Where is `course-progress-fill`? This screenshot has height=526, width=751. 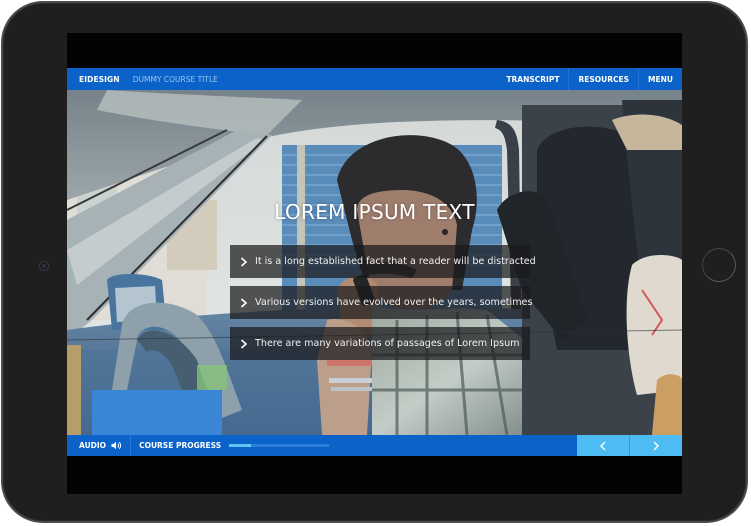 course-progress-fill is located at coordinates (240, 445).